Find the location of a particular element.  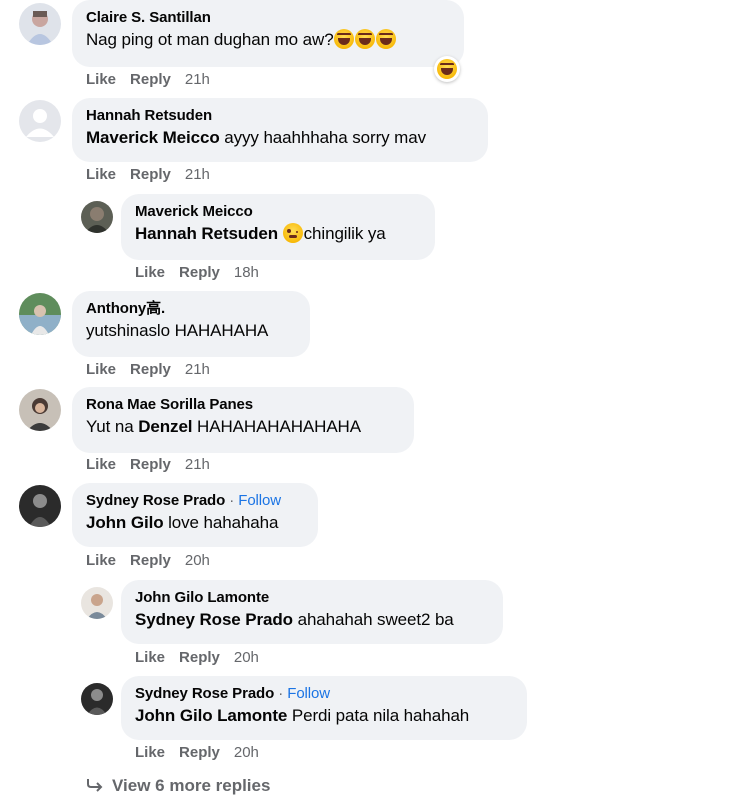

view-more-label: View 6 more replies is located at coordinates (191, 785).